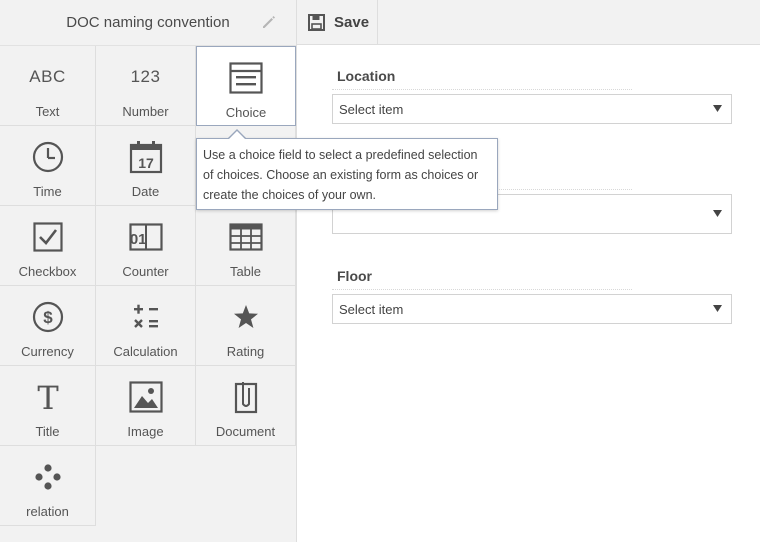  Describe the element at coordinates (352, 22) in the screenshot. I see `save-label: Save` at that location.